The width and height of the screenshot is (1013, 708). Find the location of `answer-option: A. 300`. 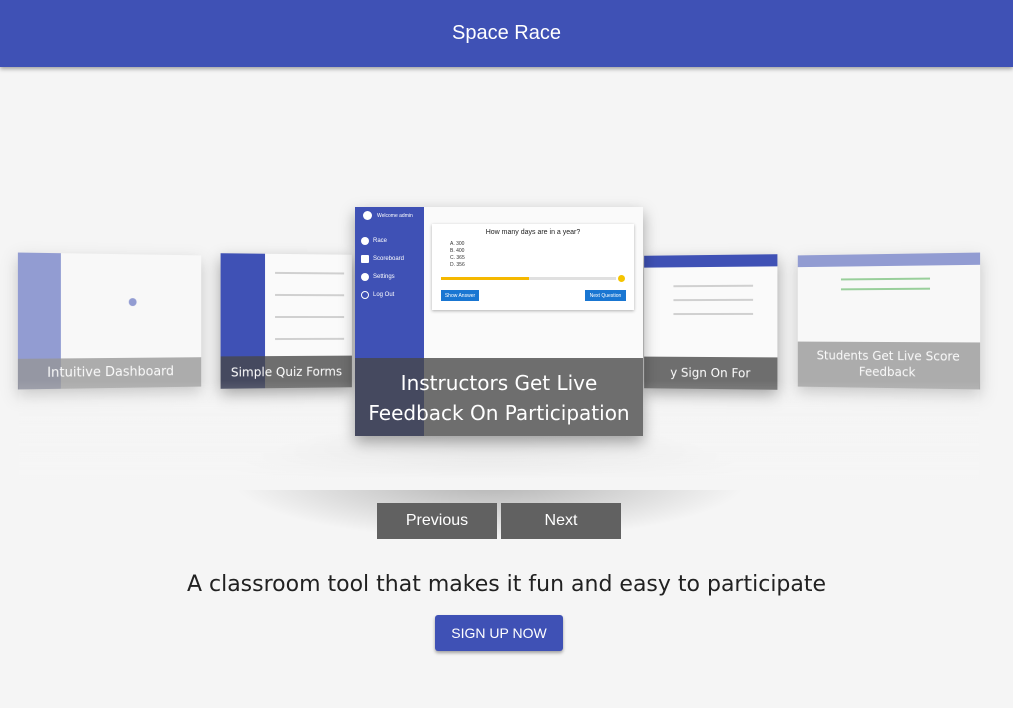

answer-option: A. 300 is located at coordinates (457, 244).